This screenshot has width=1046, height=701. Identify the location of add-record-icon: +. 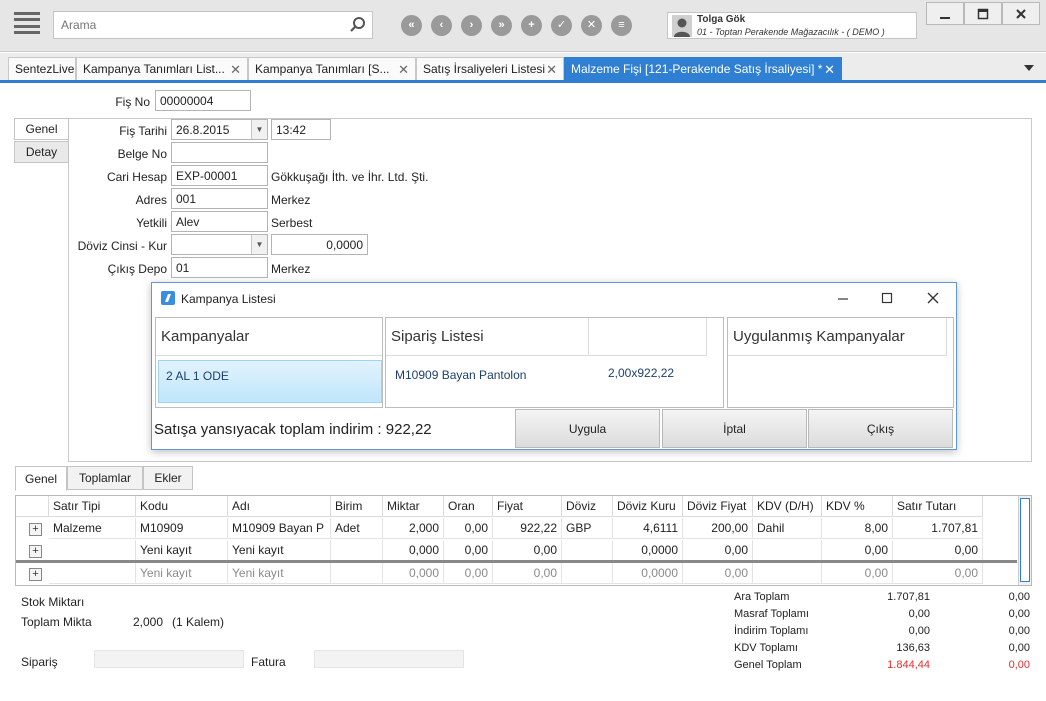
(531, 25).